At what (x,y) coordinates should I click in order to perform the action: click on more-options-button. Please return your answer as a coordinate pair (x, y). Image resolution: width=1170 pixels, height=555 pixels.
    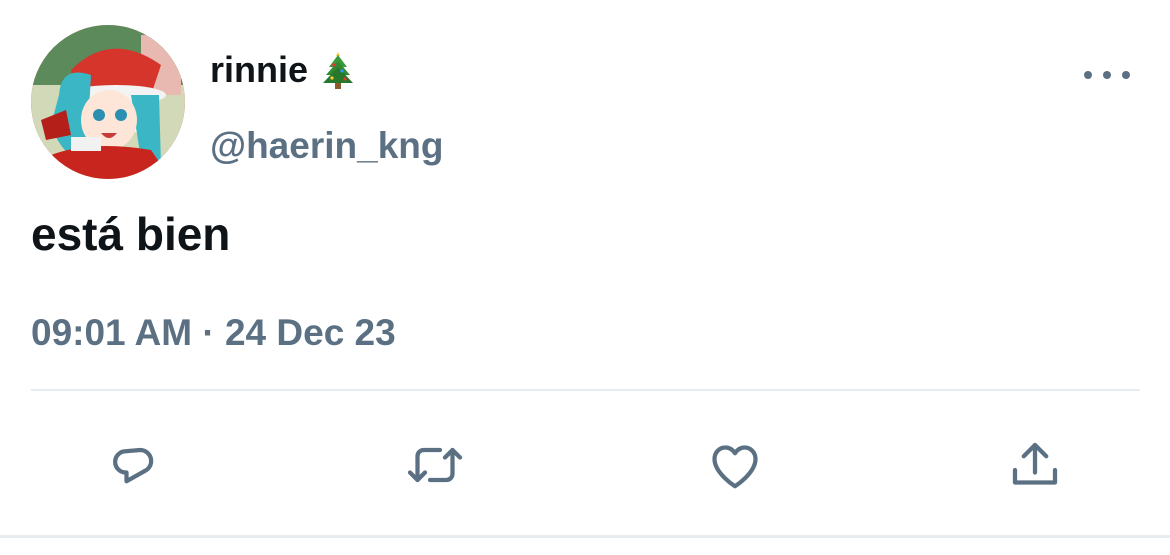
    Looking at the image, I should click on (1107, 75).